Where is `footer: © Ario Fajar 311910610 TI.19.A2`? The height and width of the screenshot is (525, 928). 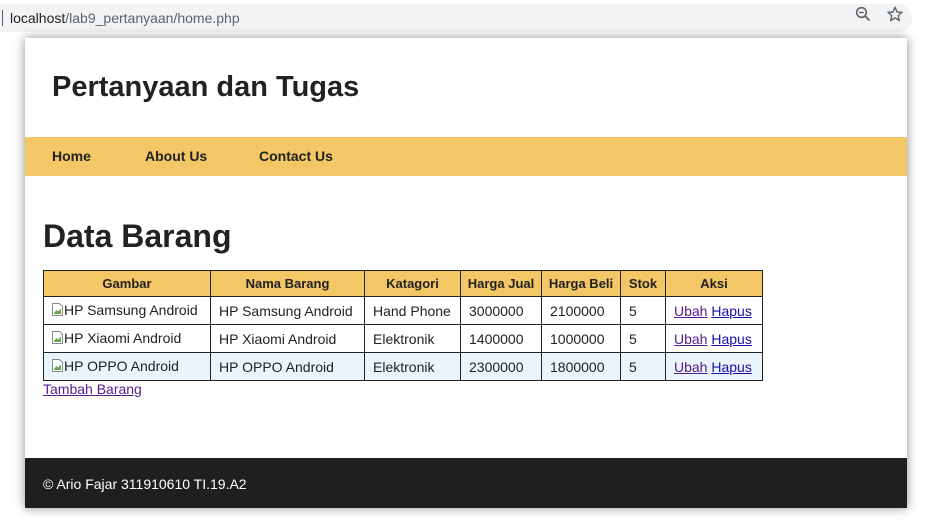
footer: © Ario Fajar 311910610 TI.19.A2 is located at coordinates (466, 483).